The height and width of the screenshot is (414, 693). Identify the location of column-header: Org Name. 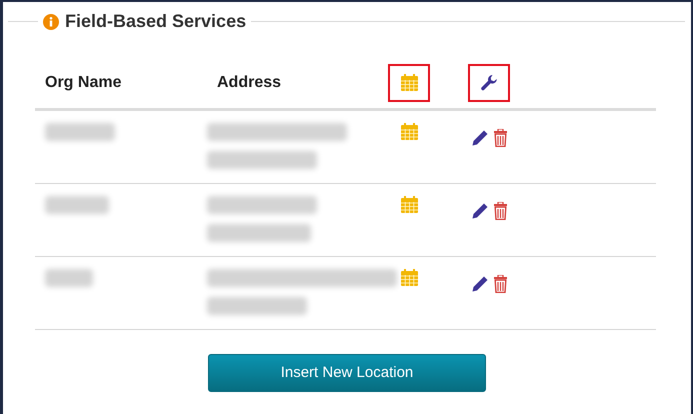
(83, 82).